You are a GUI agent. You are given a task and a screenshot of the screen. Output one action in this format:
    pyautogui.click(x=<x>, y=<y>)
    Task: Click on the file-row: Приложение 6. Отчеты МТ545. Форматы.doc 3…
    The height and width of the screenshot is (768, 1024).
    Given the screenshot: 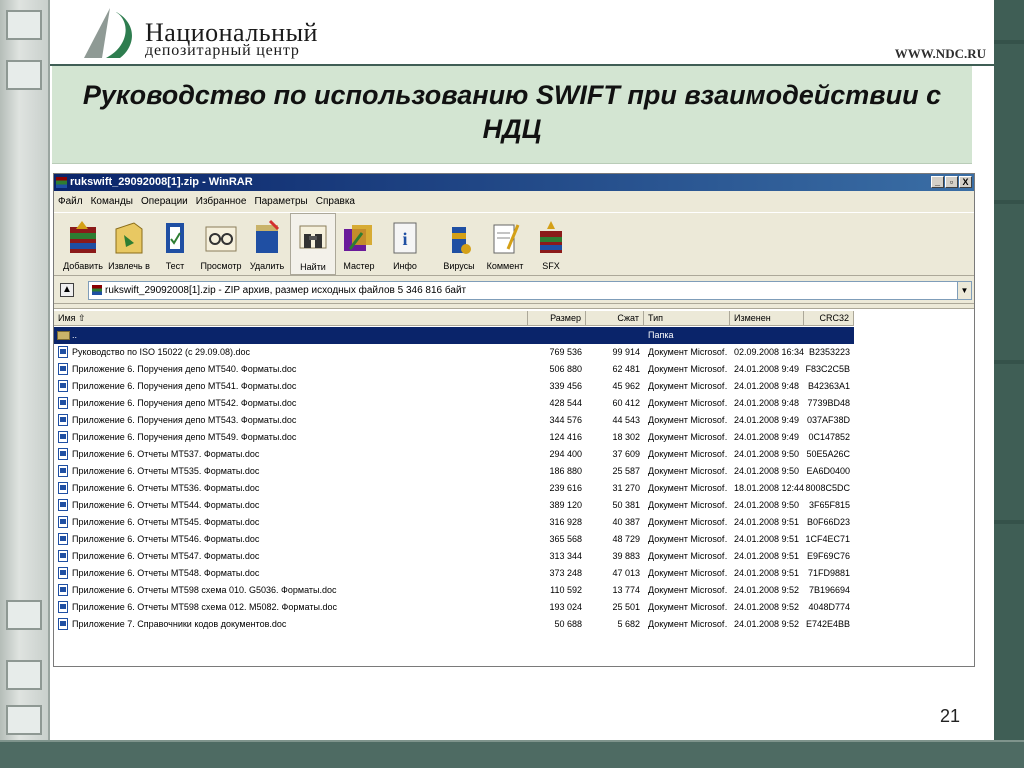 What is the action you would take?
    pyautogui.click(x=454, y=522)
    